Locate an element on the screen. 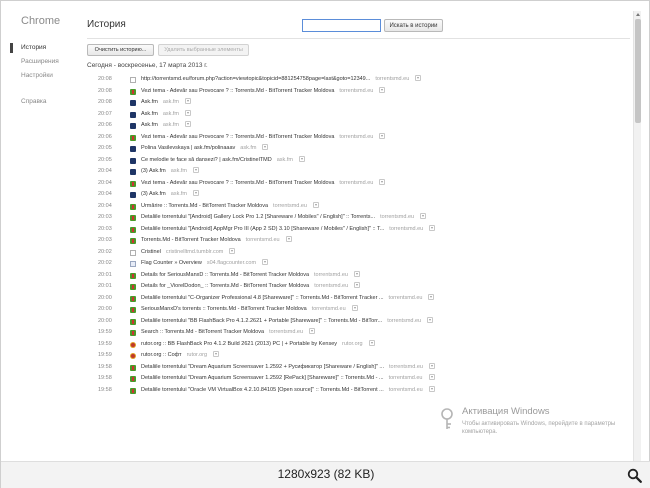 Image resolution: width=650 pixels, height=488 pixels. entry-title-link: Torrents.Md - BitTorrent Tracker Moldova is located at coordinates (191, 240).